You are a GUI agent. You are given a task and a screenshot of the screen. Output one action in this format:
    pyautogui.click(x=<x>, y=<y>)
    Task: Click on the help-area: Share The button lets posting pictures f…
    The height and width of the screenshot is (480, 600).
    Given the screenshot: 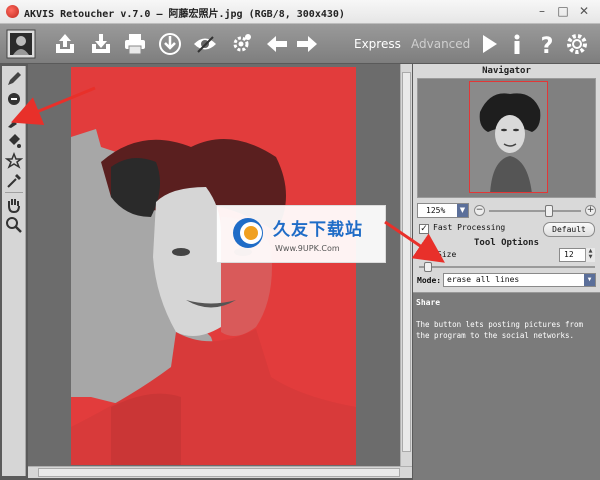 What is the action you would take?
    pyautogui.click(x=506, y=386)
    